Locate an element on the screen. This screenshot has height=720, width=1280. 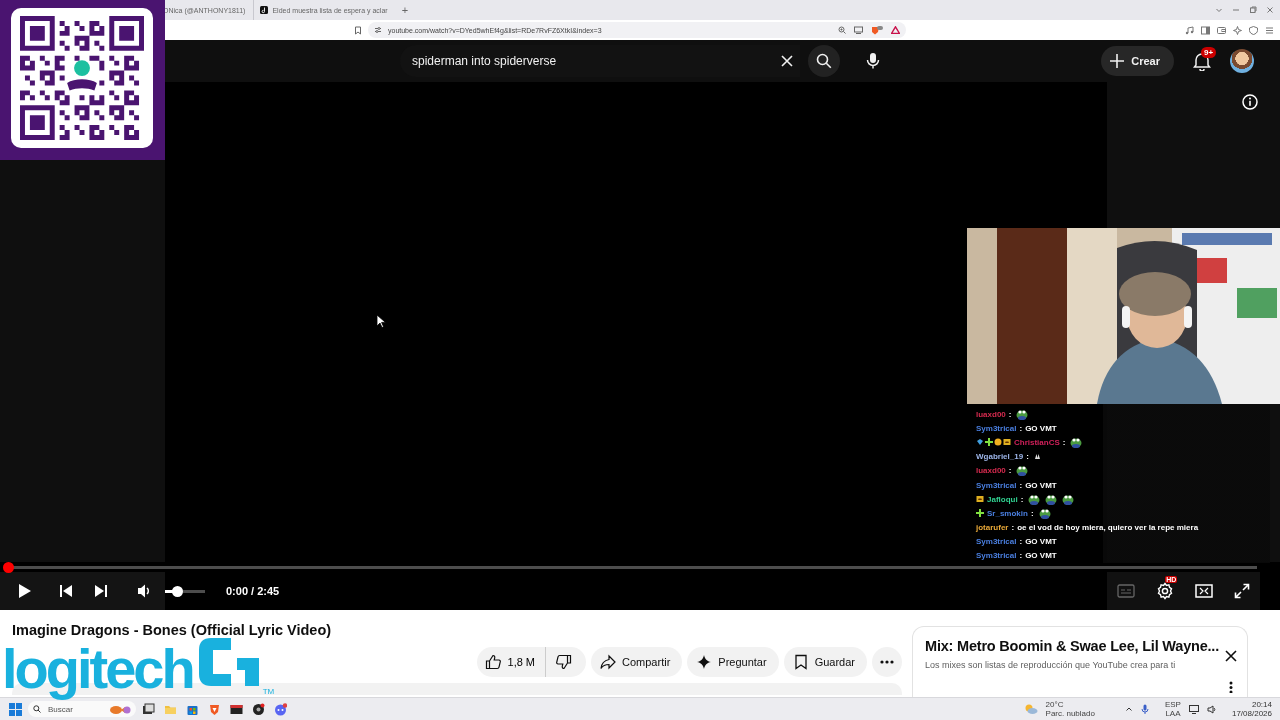
music-icon is located at coordinates (1189, 30).